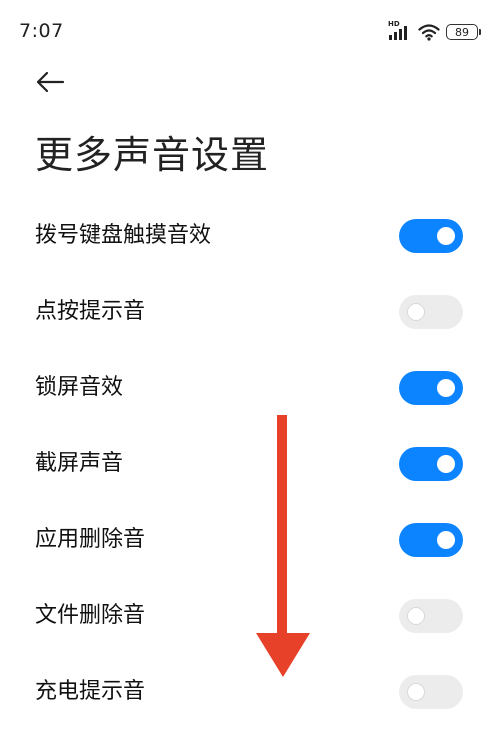 The width and height of the screenshot is (500, 730). Describe the element at coordinates (152, 155) in the screenshot. I see `page-title: 更多声音设置` at that location.